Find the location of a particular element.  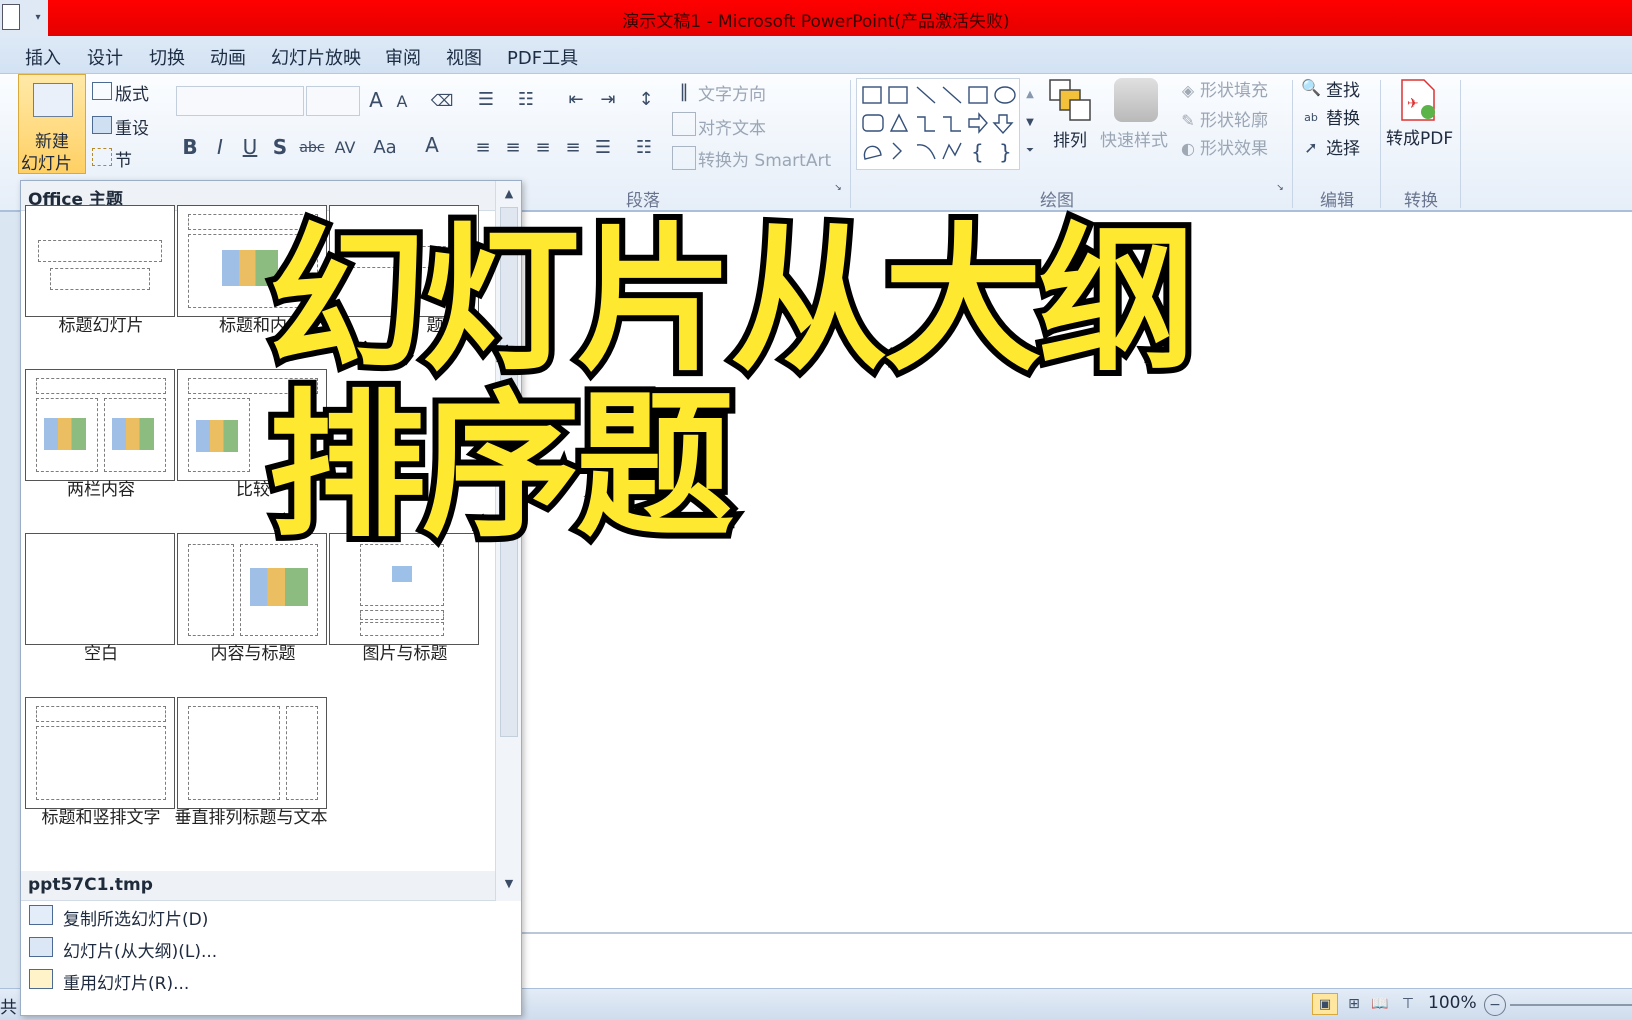

select-button: 选择 is located at coordinates (1343, 146).